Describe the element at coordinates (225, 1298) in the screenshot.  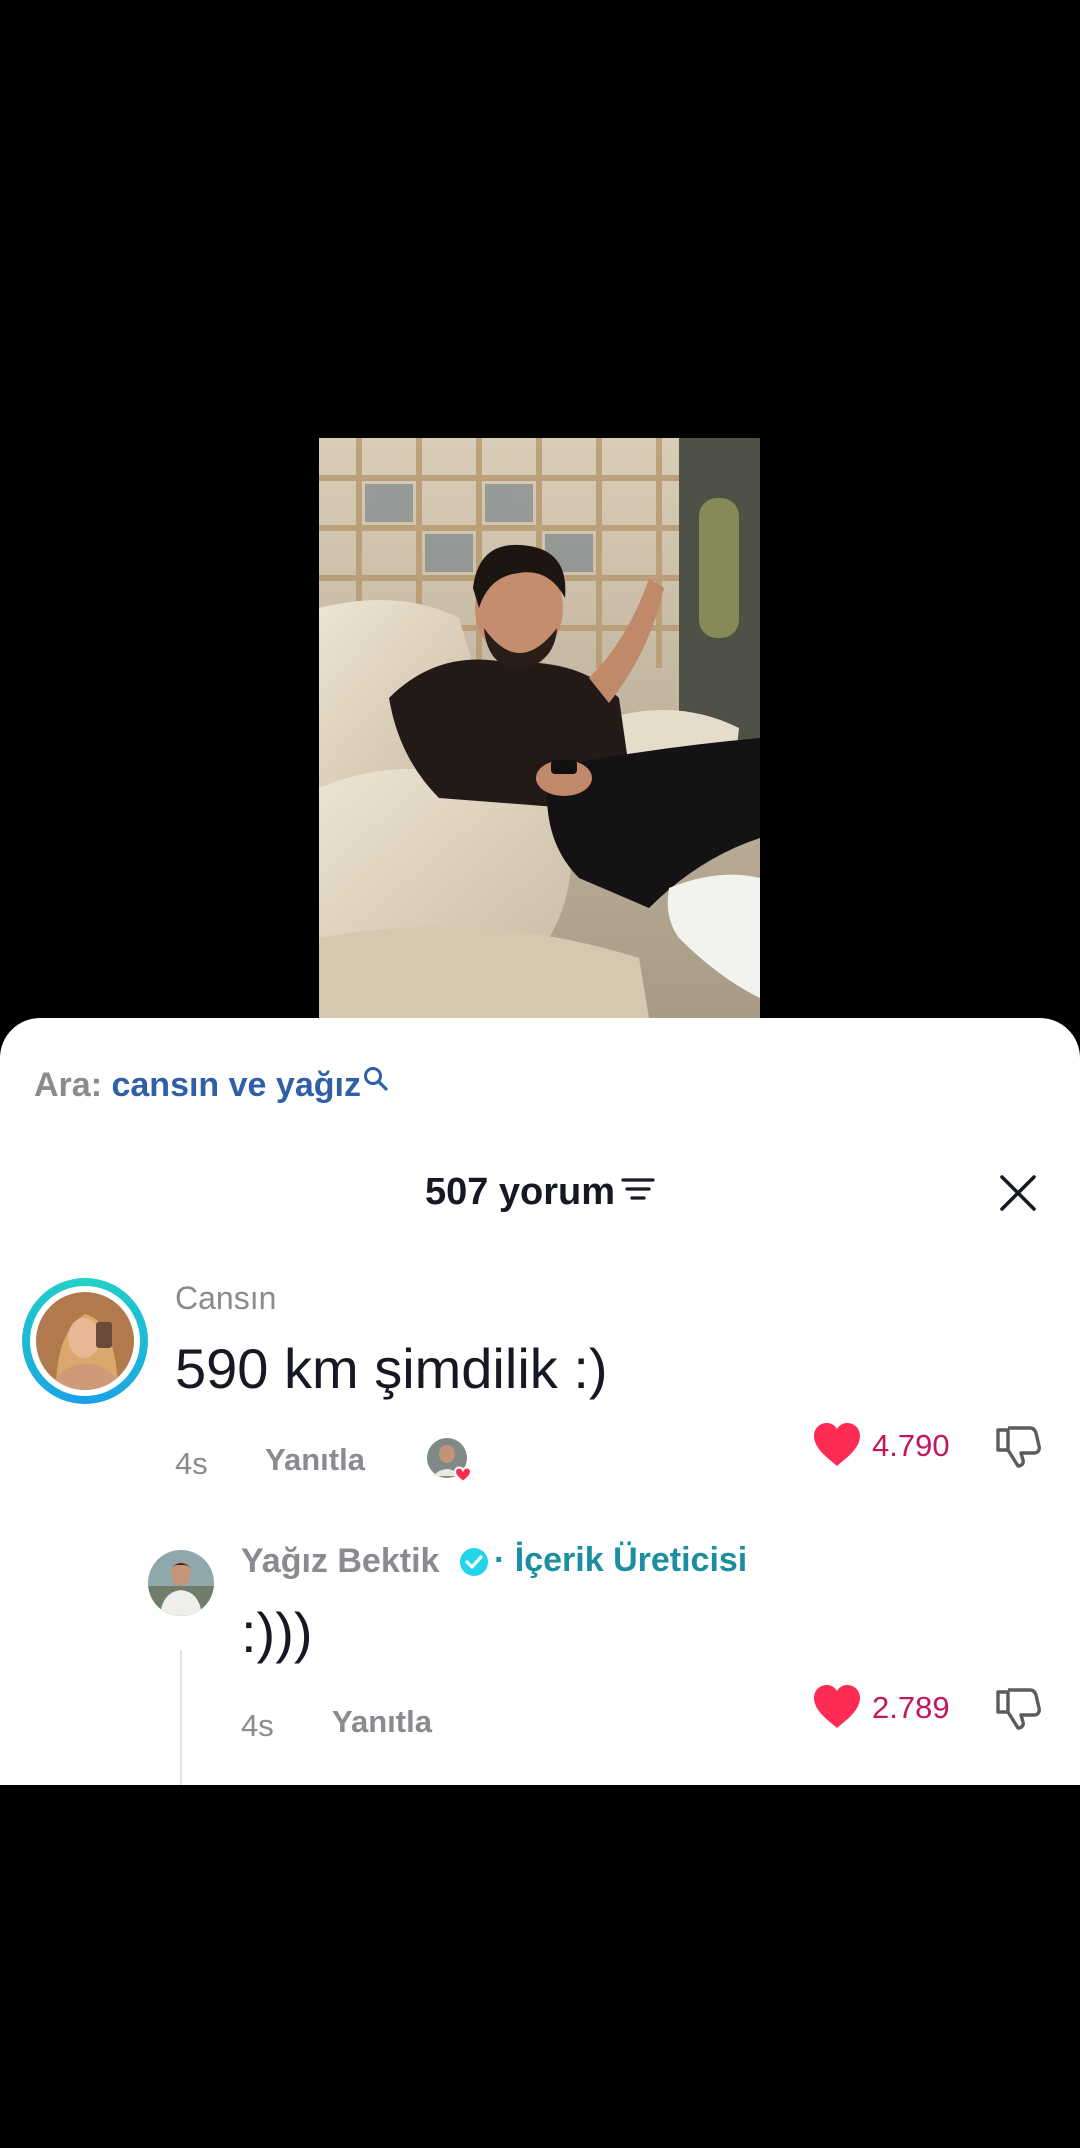
I see `comment-username: Cansın` at that location.